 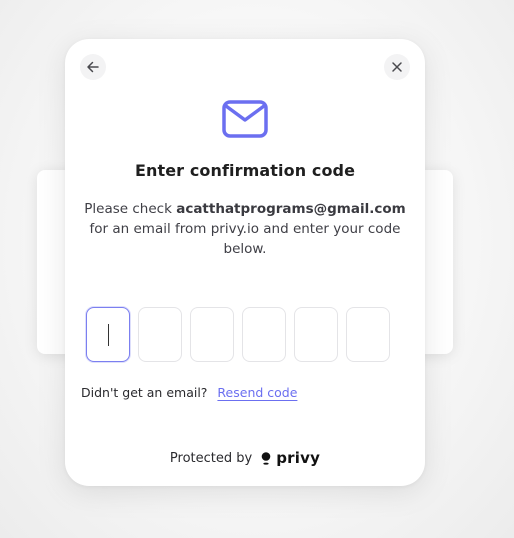 I want to click on modal-title: Enter confirmation code, so click(x=245, y=170).